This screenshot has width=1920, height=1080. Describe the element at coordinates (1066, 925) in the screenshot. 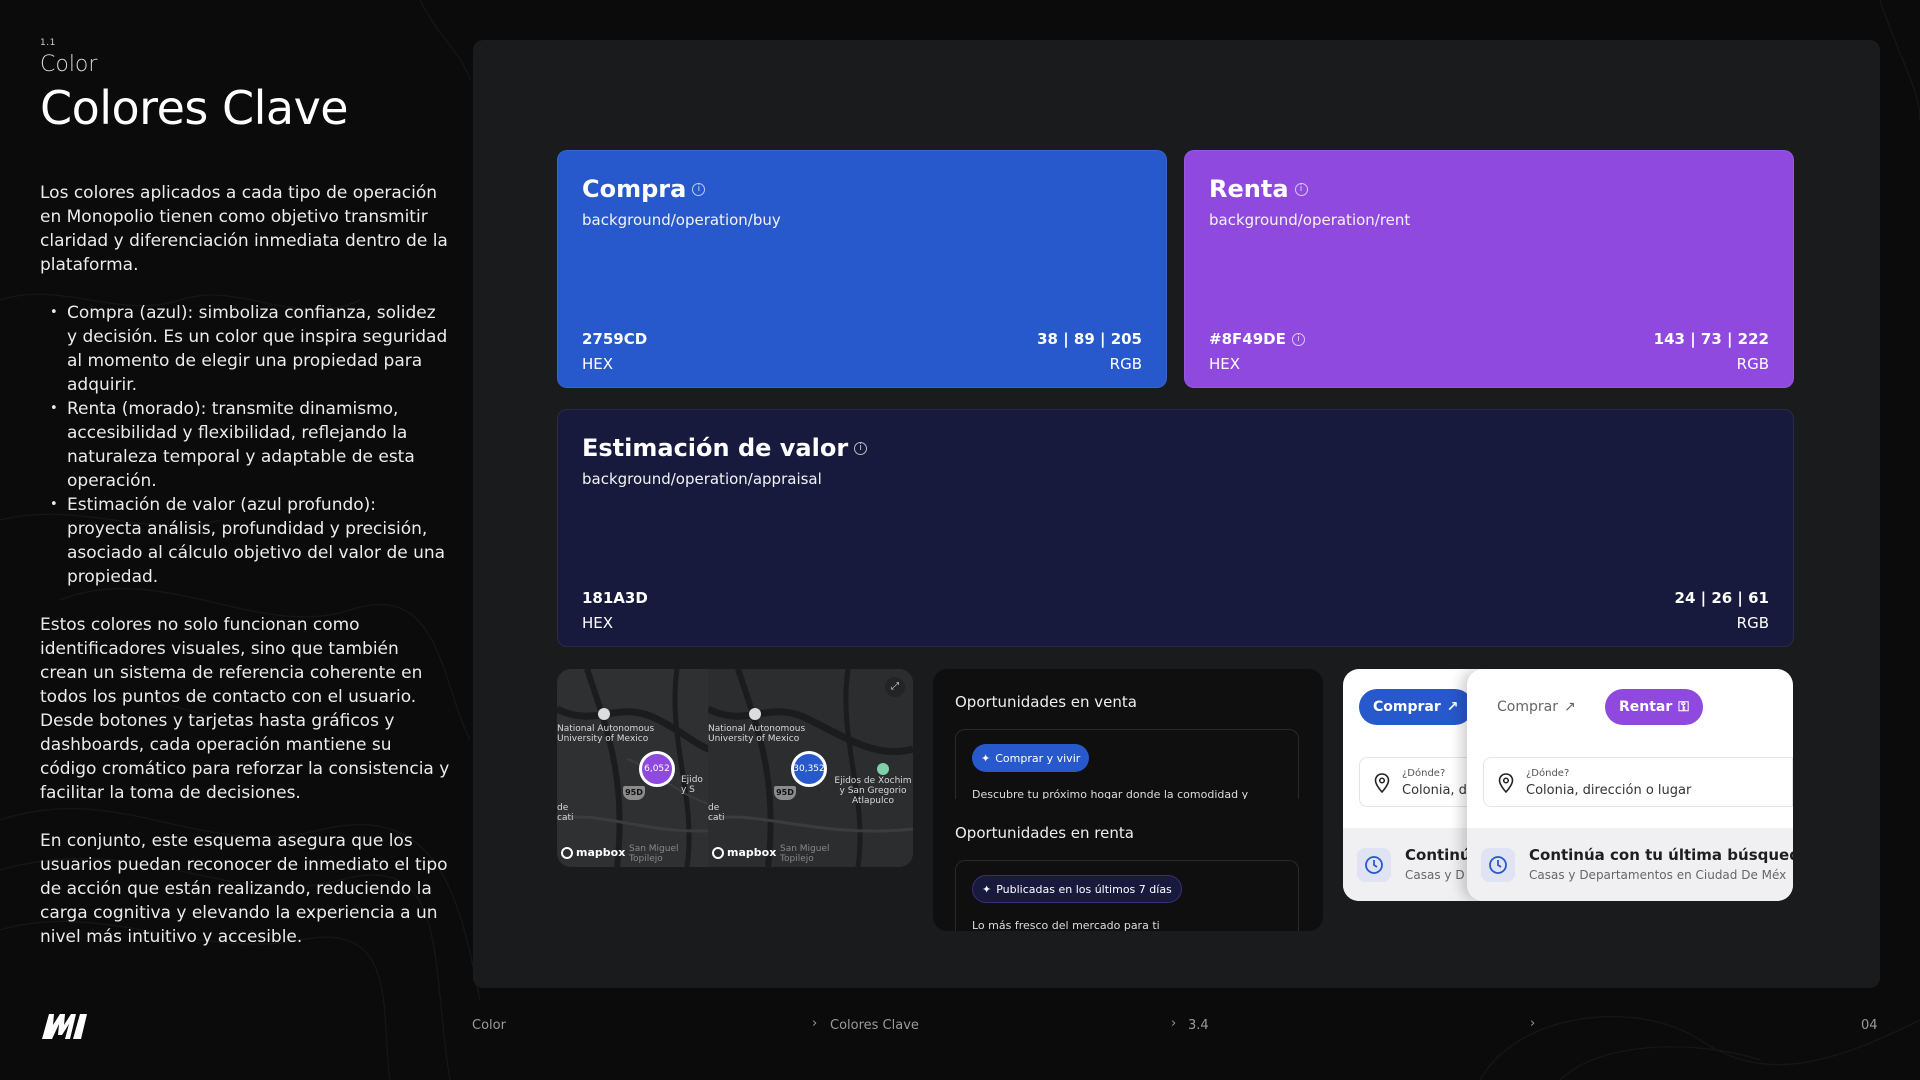

I see `rent-description: Lo más fresco del mercado para ti` at that location.